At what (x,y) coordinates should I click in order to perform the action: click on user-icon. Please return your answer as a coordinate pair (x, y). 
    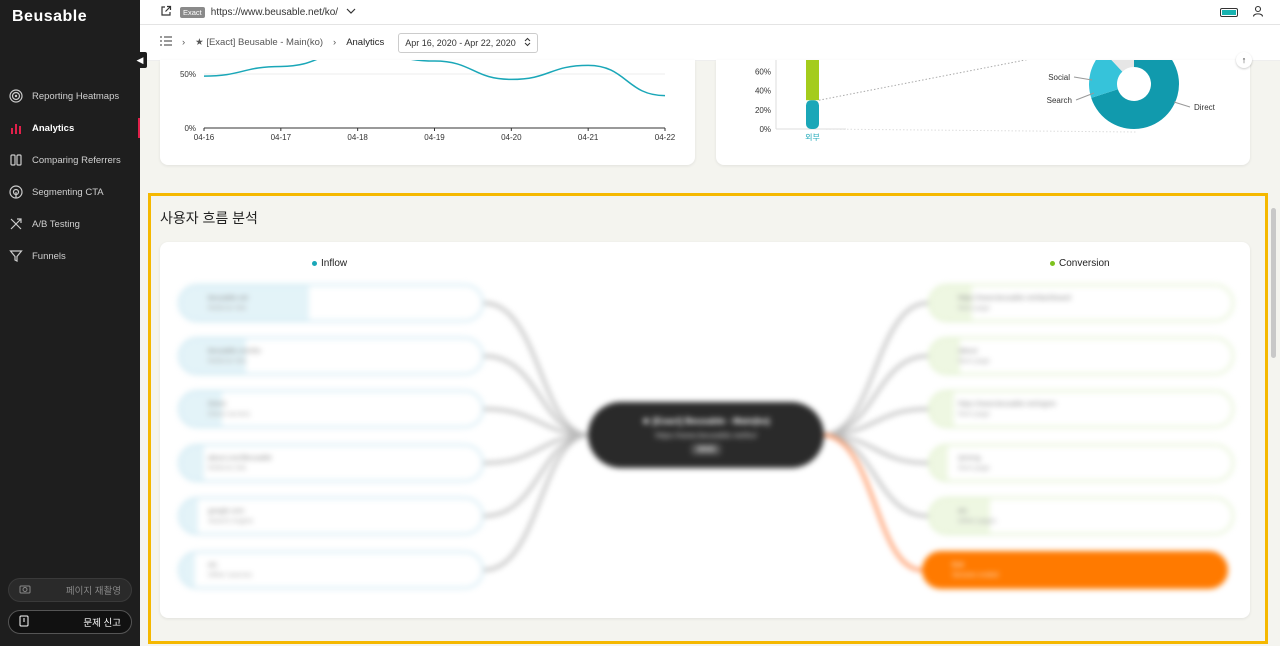
    Looking at the image, I should click on (1258, 12).